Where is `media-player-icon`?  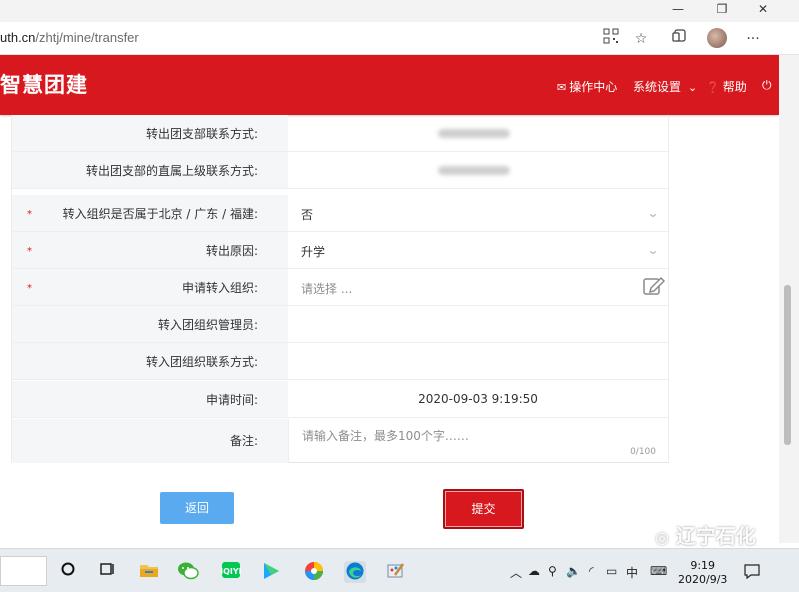 media-player-icon is located at coordinates (271, 572).